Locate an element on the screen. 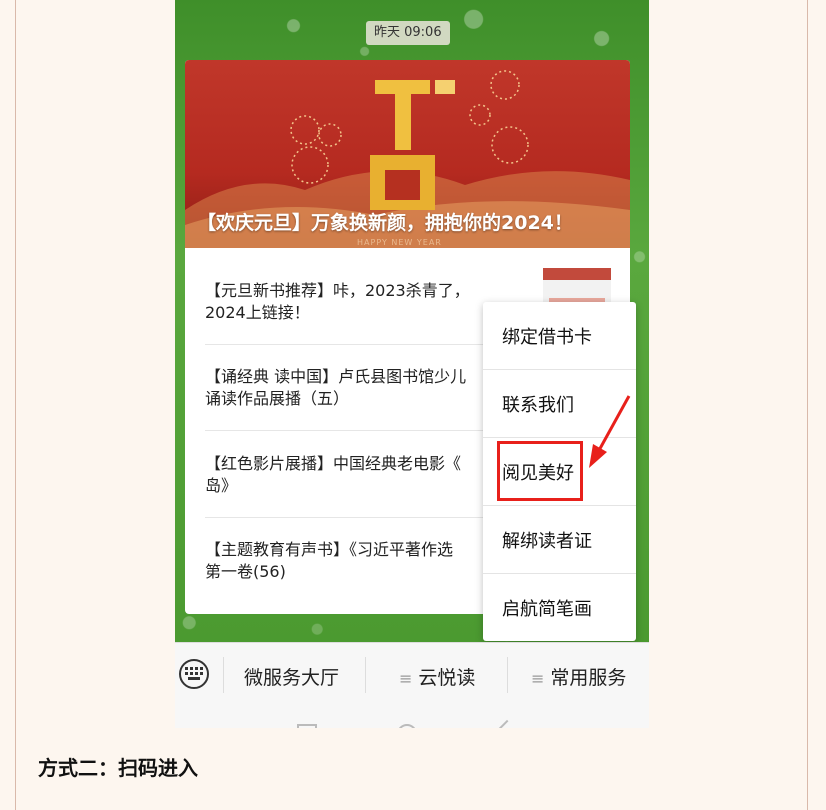 Image resolution: width=826 pixels, height=810 pixels. banner-subtitle: HAPPY NEW YEAR is located at coordinates (399, 242).